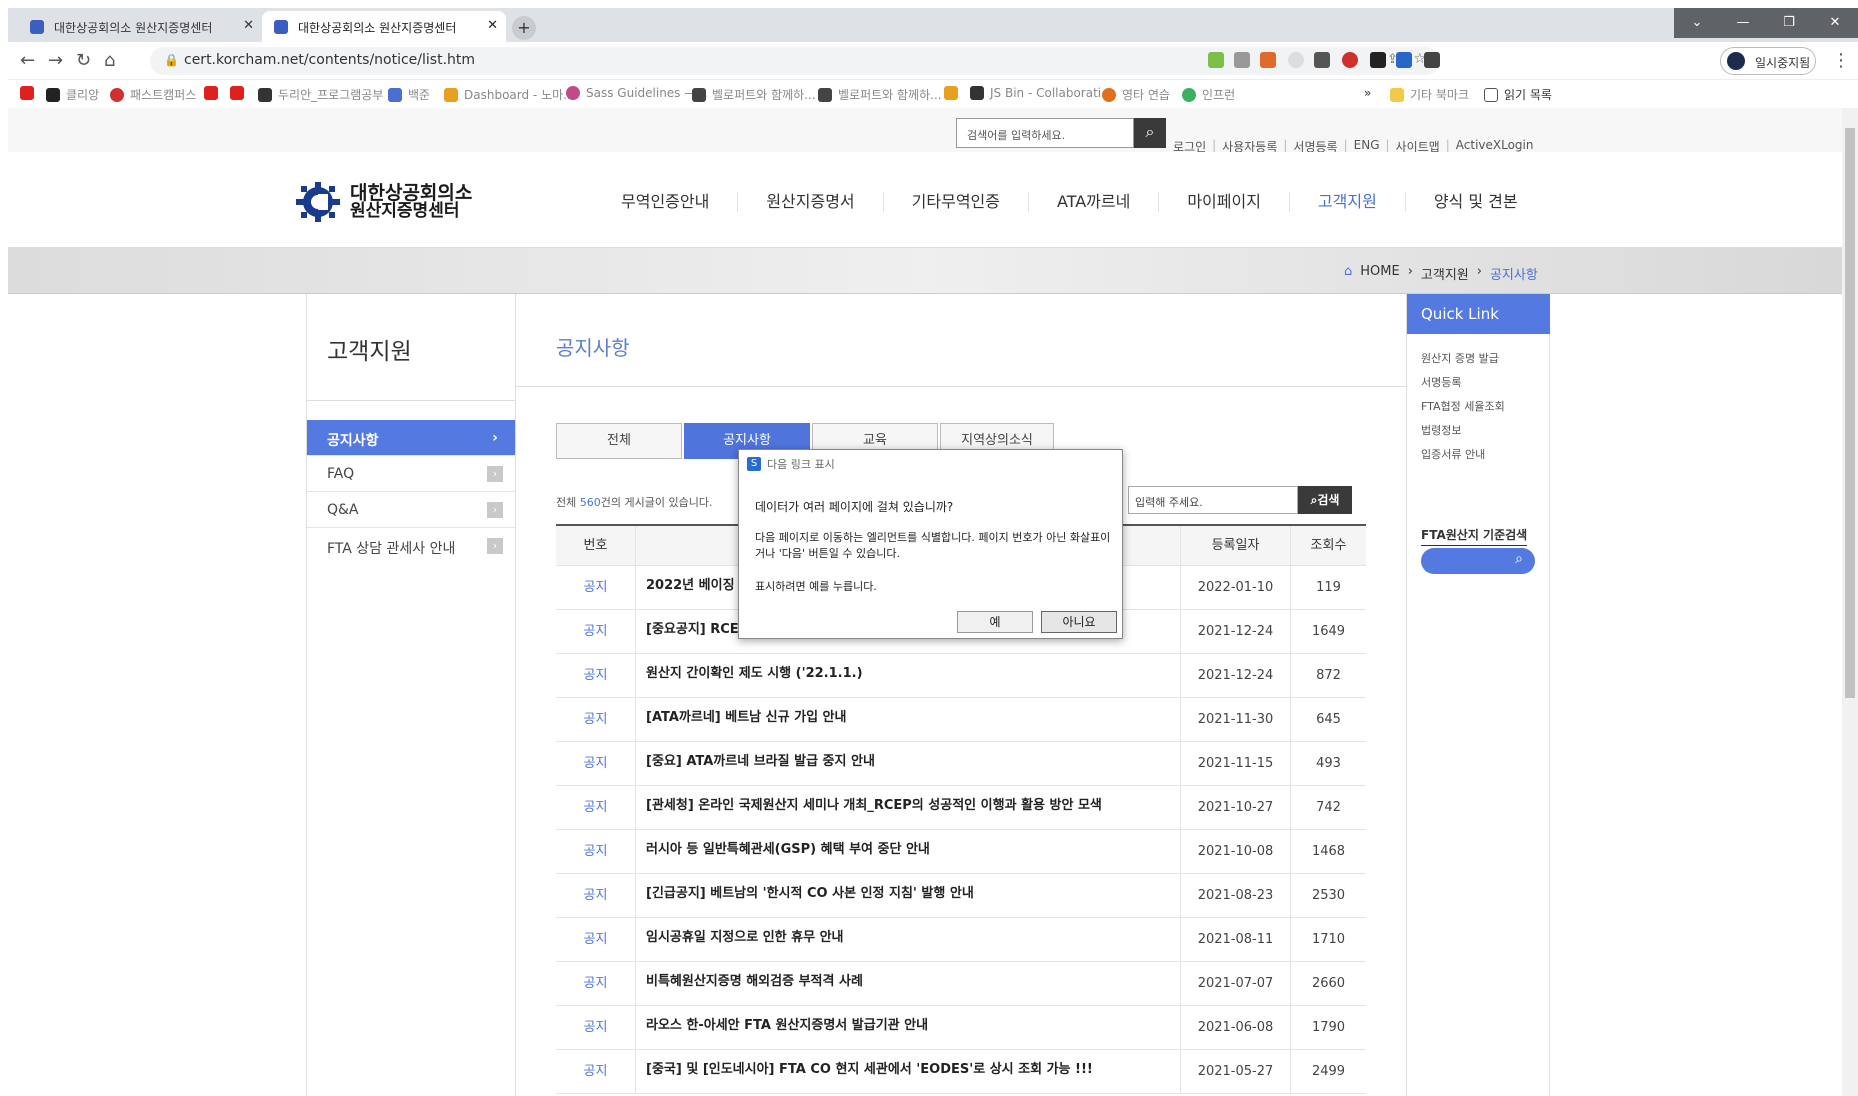  I want to click on bookmark-item: 클리앙, so click(72, 94).